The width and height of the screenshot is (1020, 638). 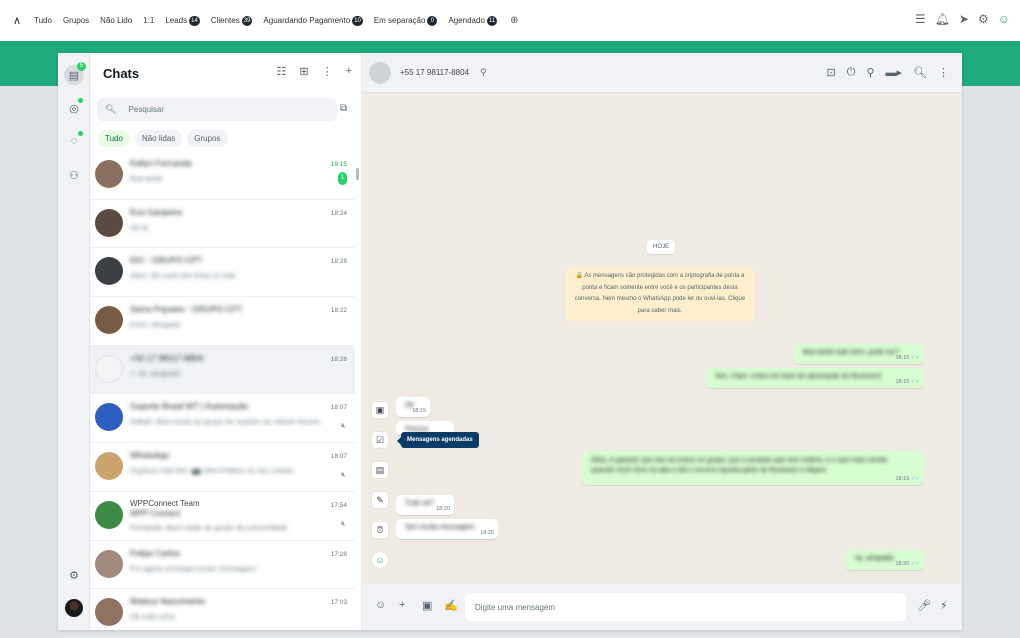 I want to click on date-chip: HOJE, so click(x=661, y=247).